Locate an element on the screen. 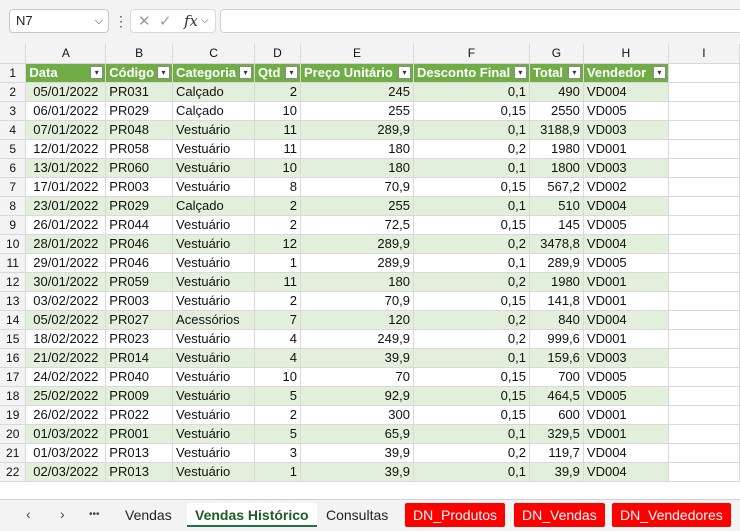 Image resolution: width=740 pixels, height=531 pixels. table-cell: 23/01/2022 is located at coordinates (66, 206).